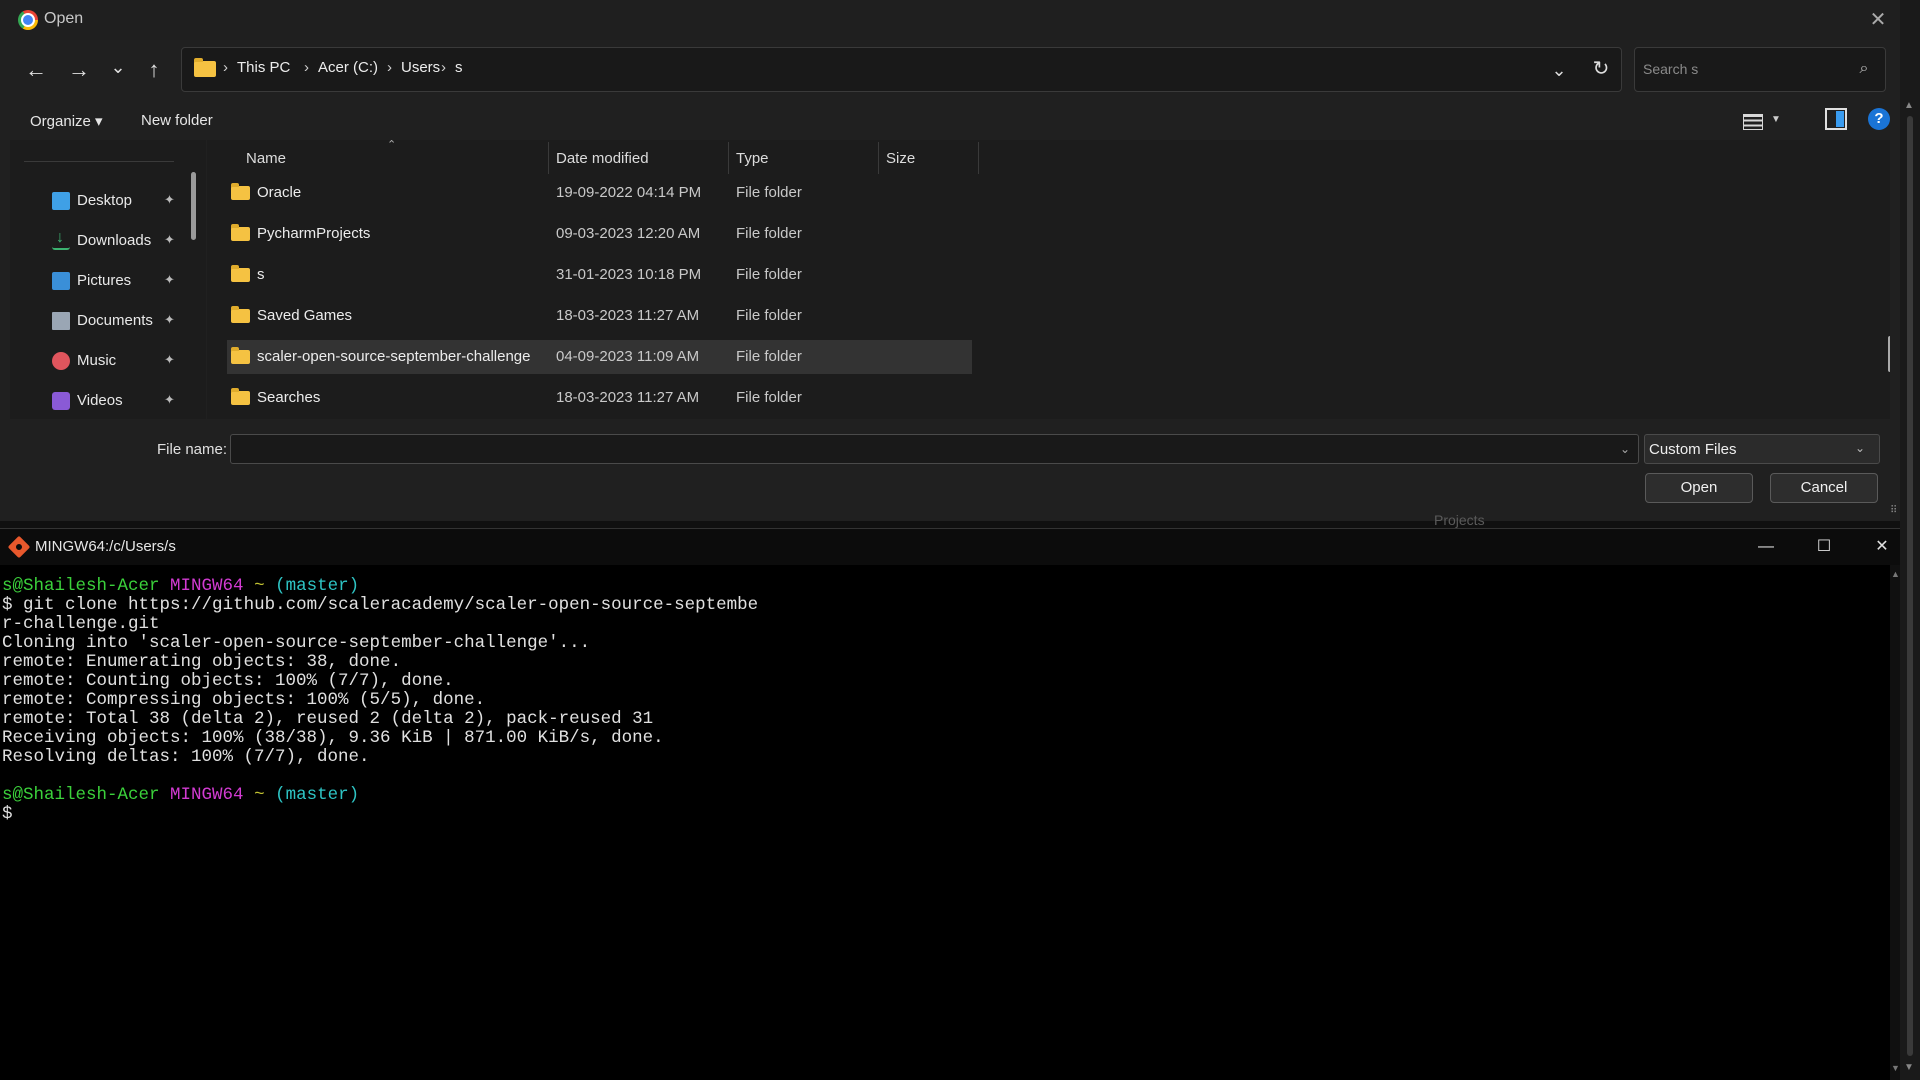 This screenshot has width=1920, height=1080. What do you see at coordinates (1824, 547) in the screenshot?
I see `maximize-button: ☐` at bounding box center [1824, 547].